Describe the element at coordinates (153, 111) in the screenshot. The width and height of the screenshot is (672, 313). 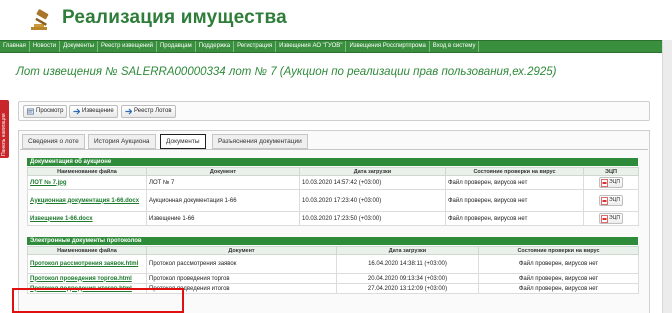
I see `lot-registry-button-label: Реестр Лотов` at that location.